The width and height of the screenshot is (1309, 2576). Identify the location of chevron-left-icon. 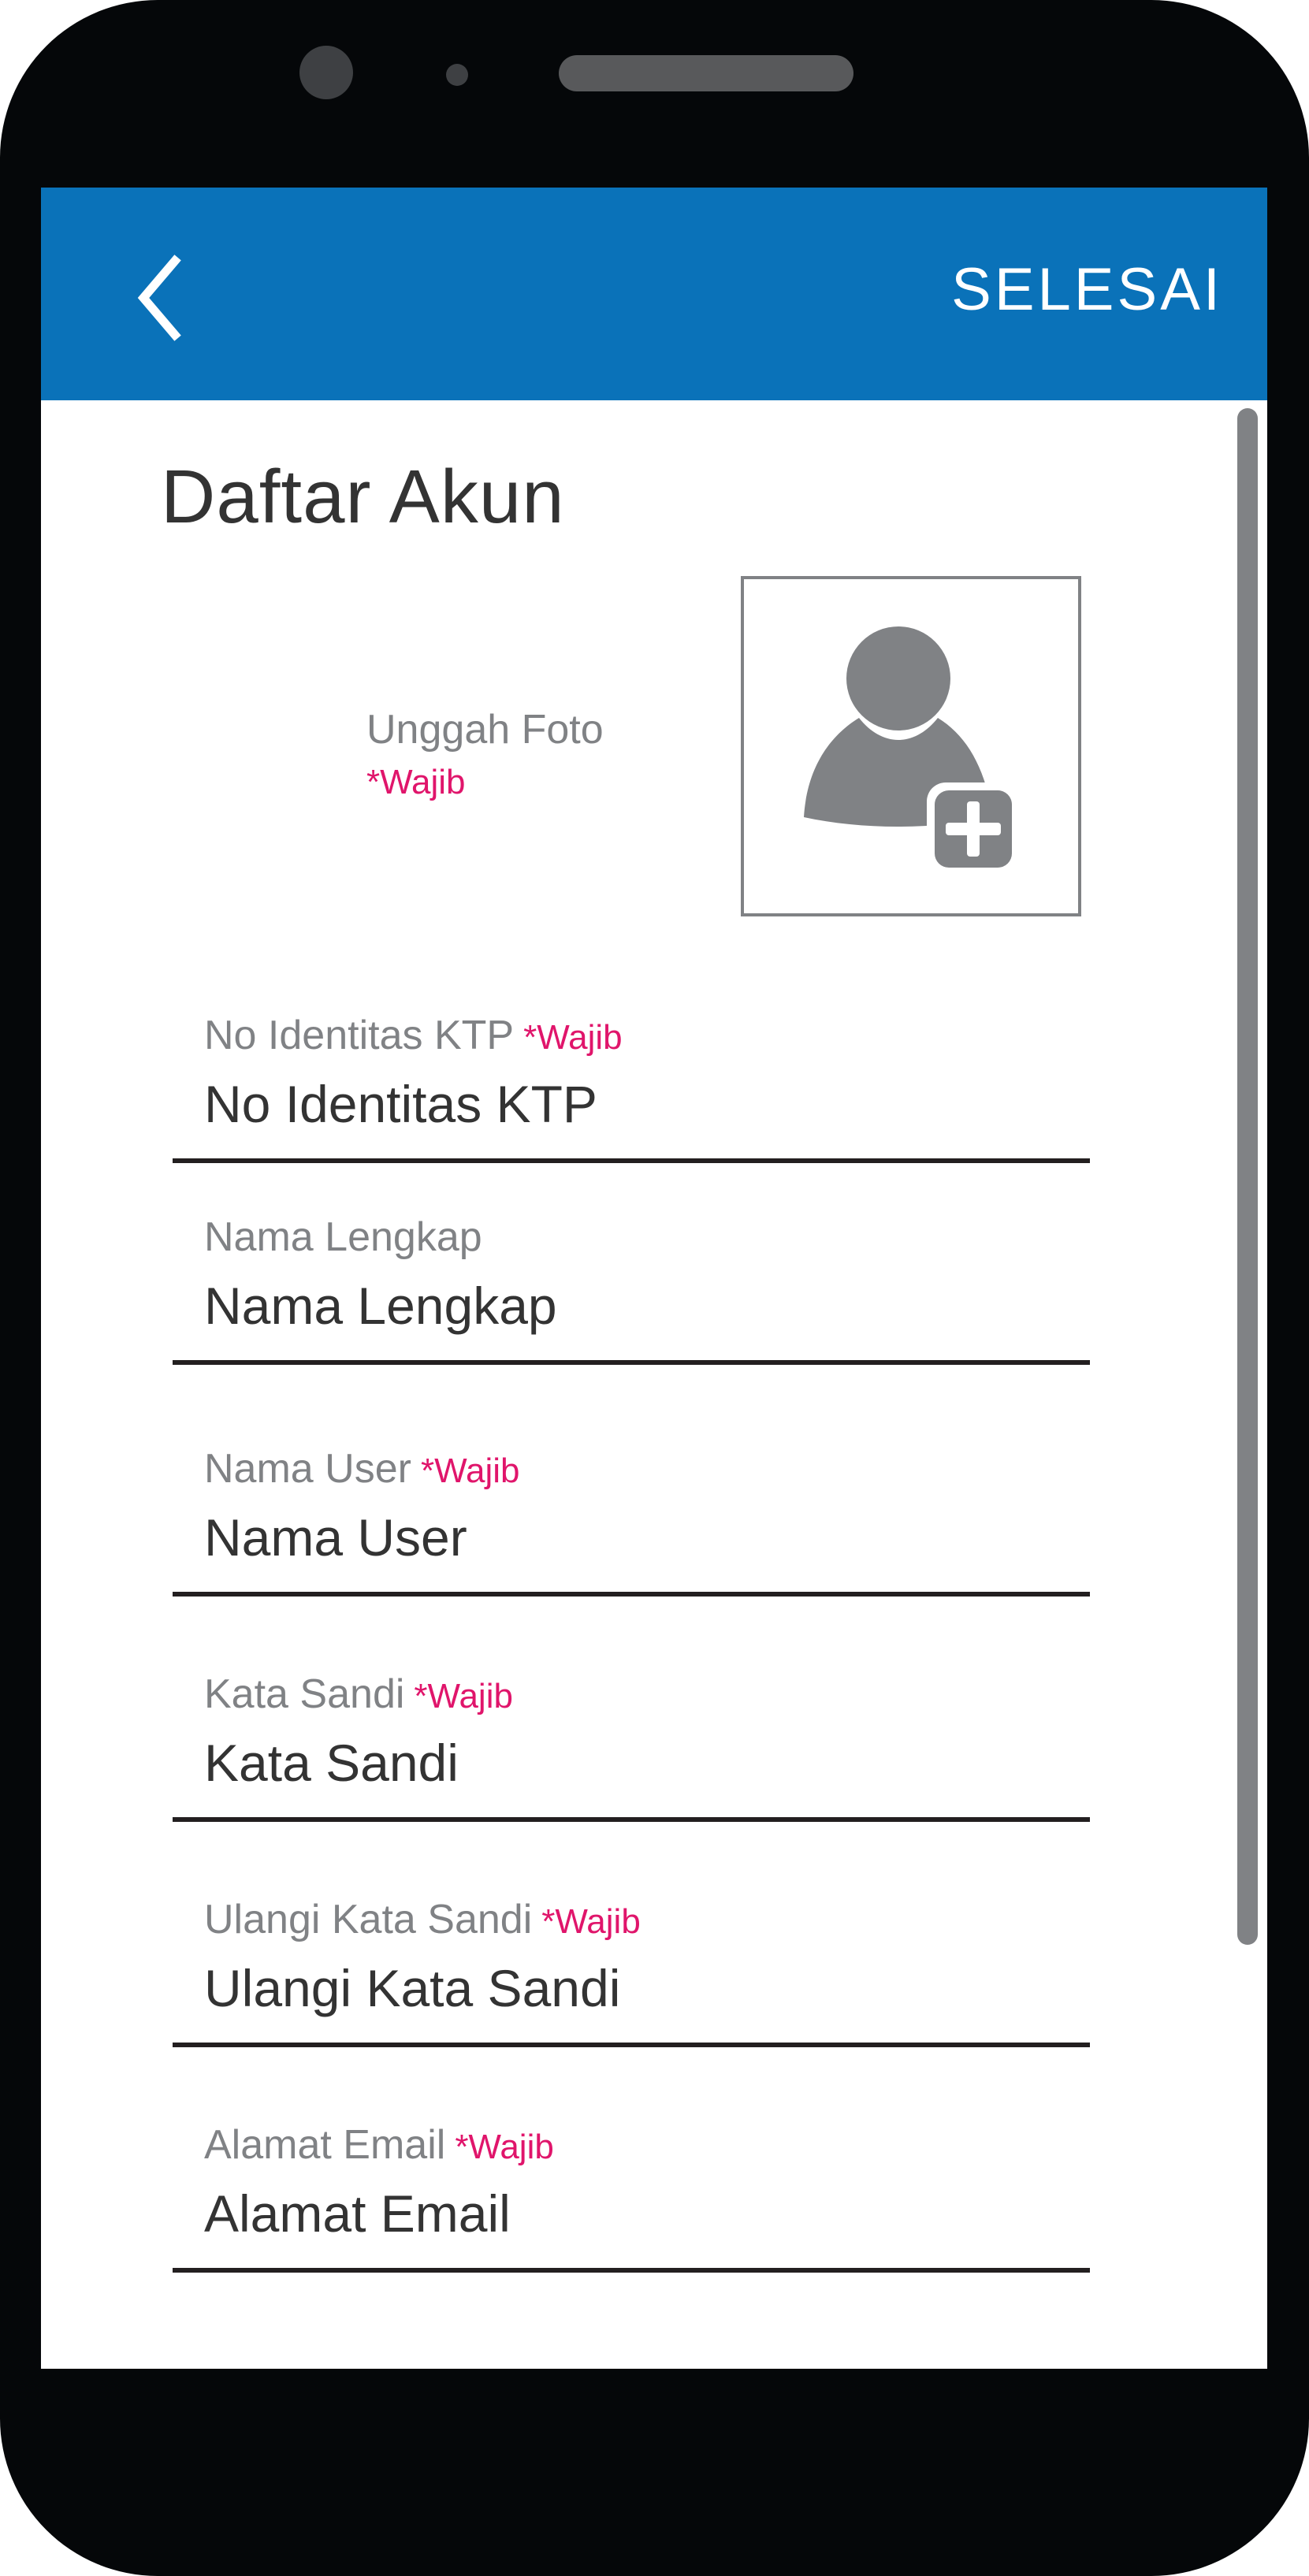
(159, 298).